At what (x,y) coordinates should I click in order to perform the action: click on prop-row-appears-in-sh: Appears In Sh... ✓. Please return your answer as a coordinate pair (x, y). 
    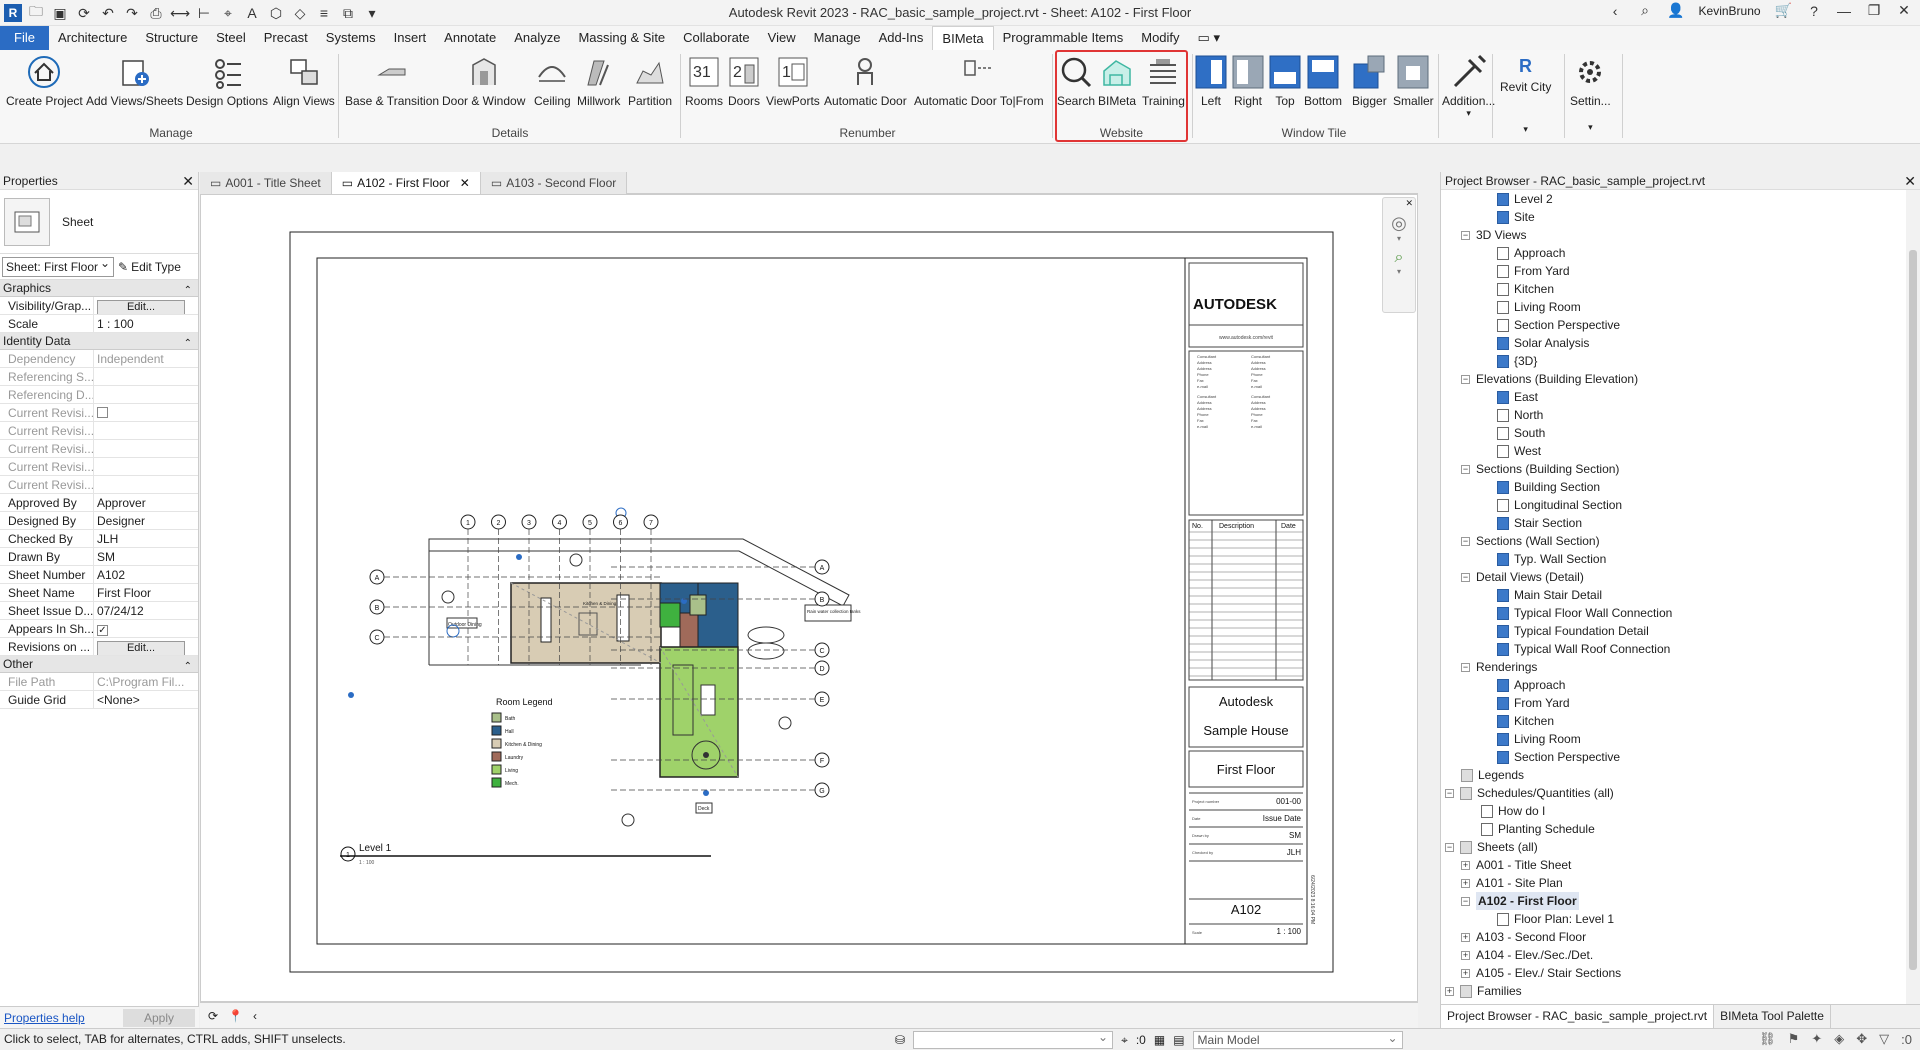
    Looking at the image, I should click on (99, 629).